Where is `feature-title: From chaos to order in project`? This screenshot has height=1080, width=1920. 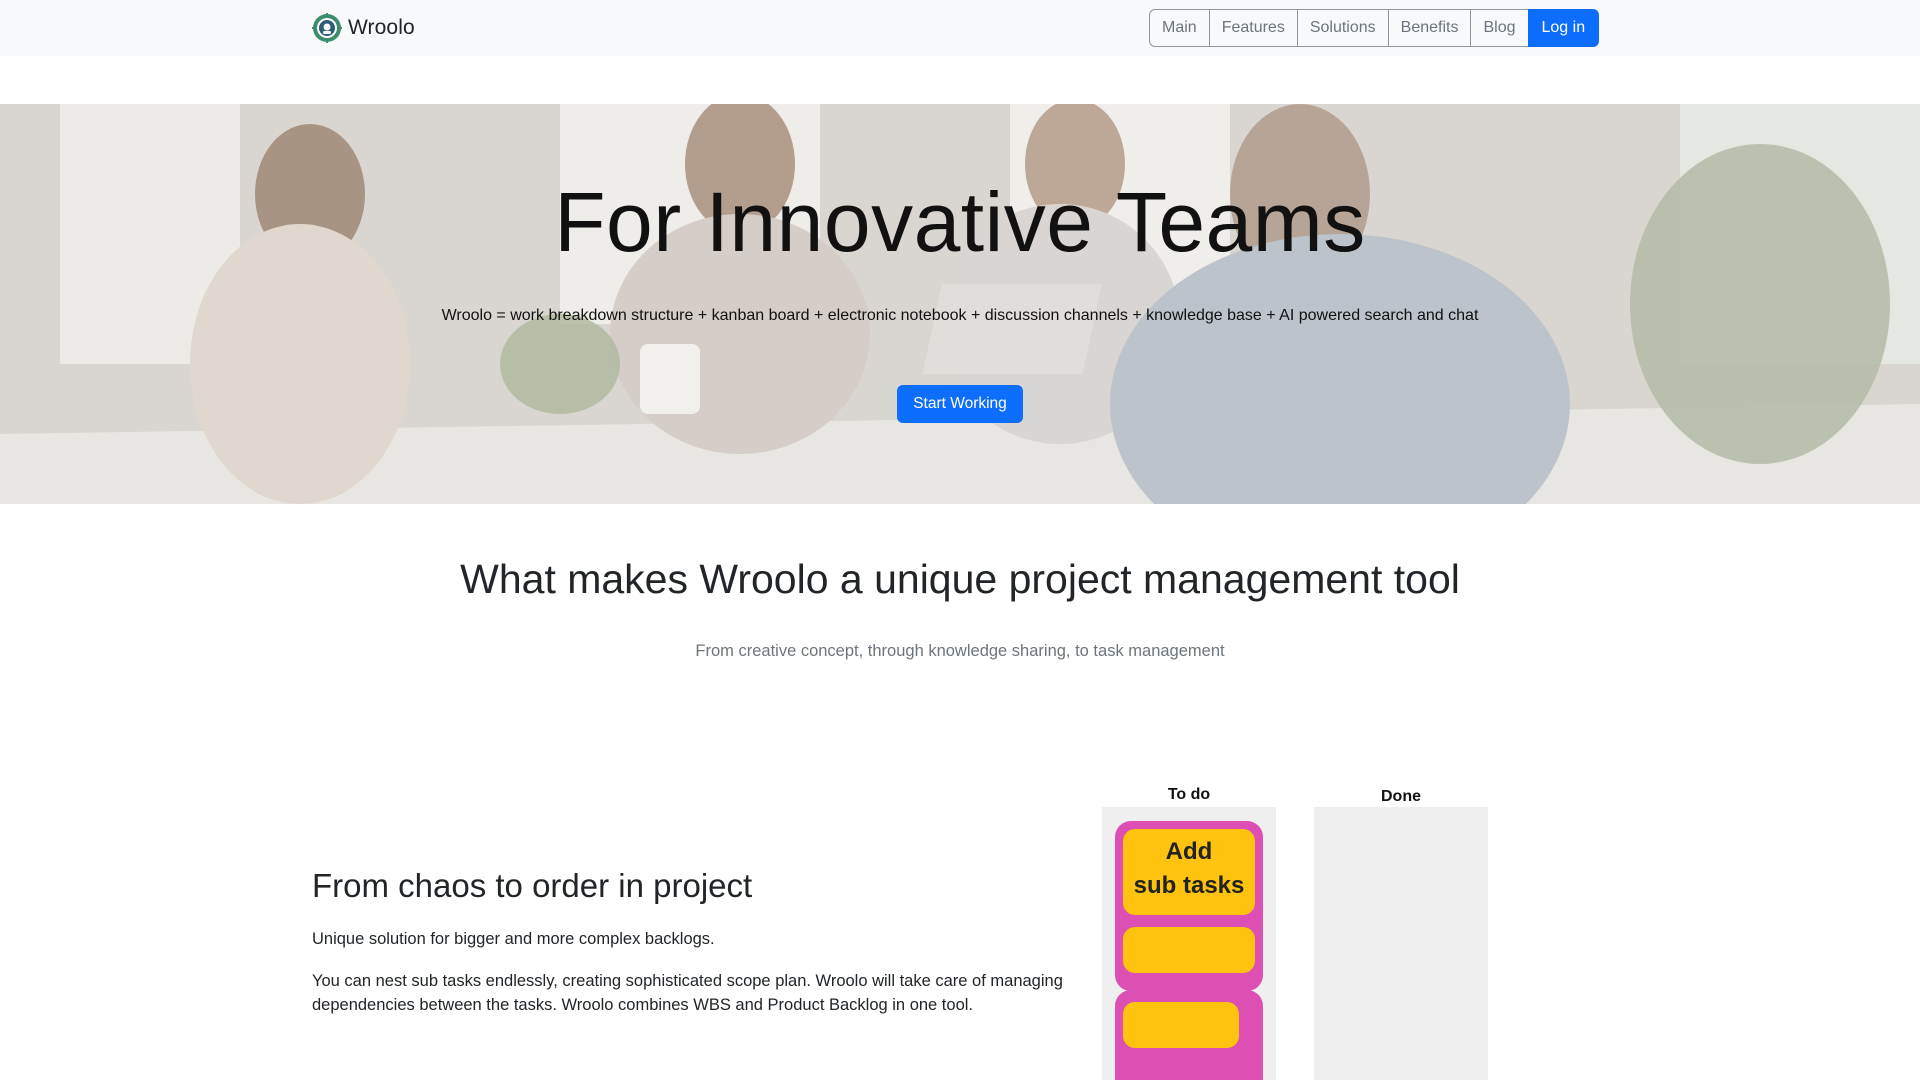 feature-title: From chaos to order in project is located at coordinates (532, 885).